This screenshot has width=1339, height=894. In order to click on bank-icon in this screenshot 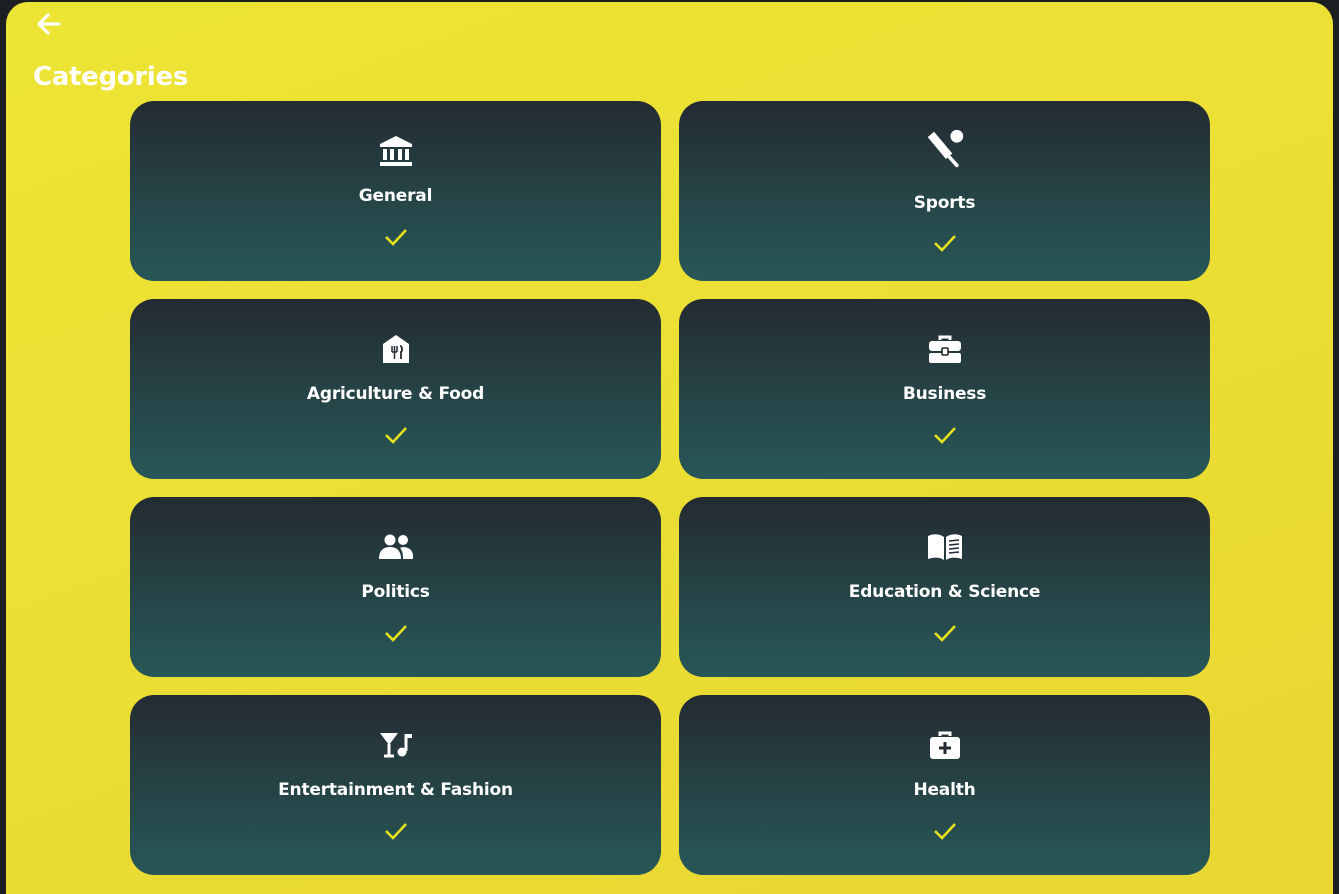, I will do `click(396, 151)`.